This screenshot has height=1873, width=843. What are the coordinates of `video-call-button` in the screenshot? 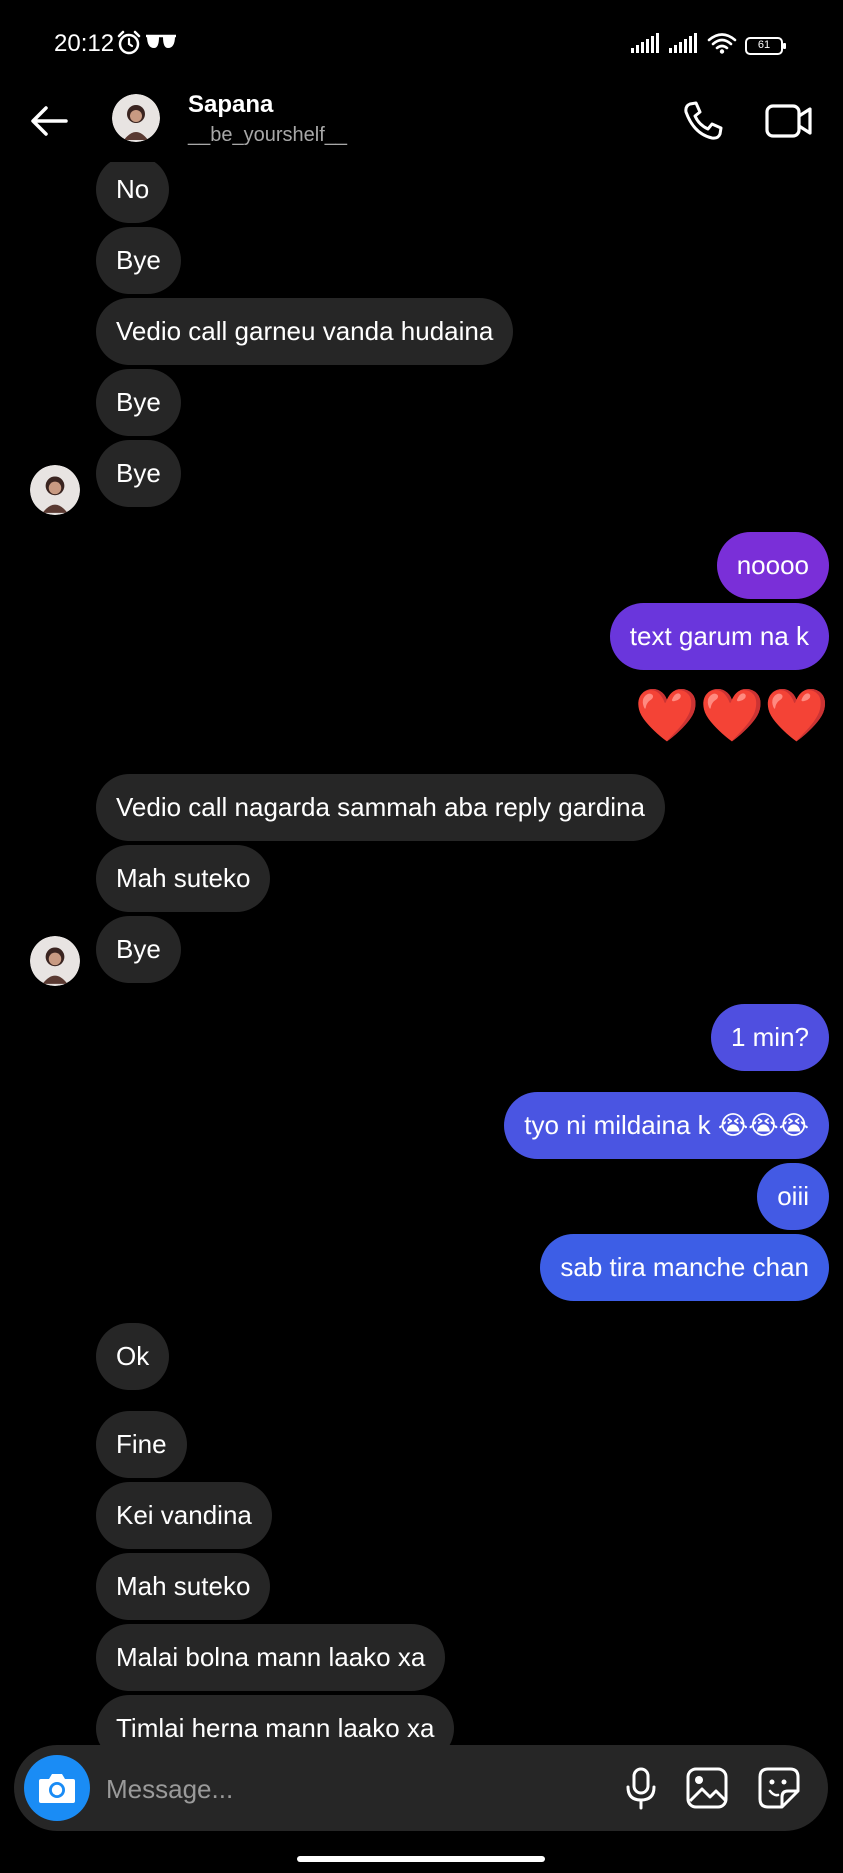 It's located at (789, 121).